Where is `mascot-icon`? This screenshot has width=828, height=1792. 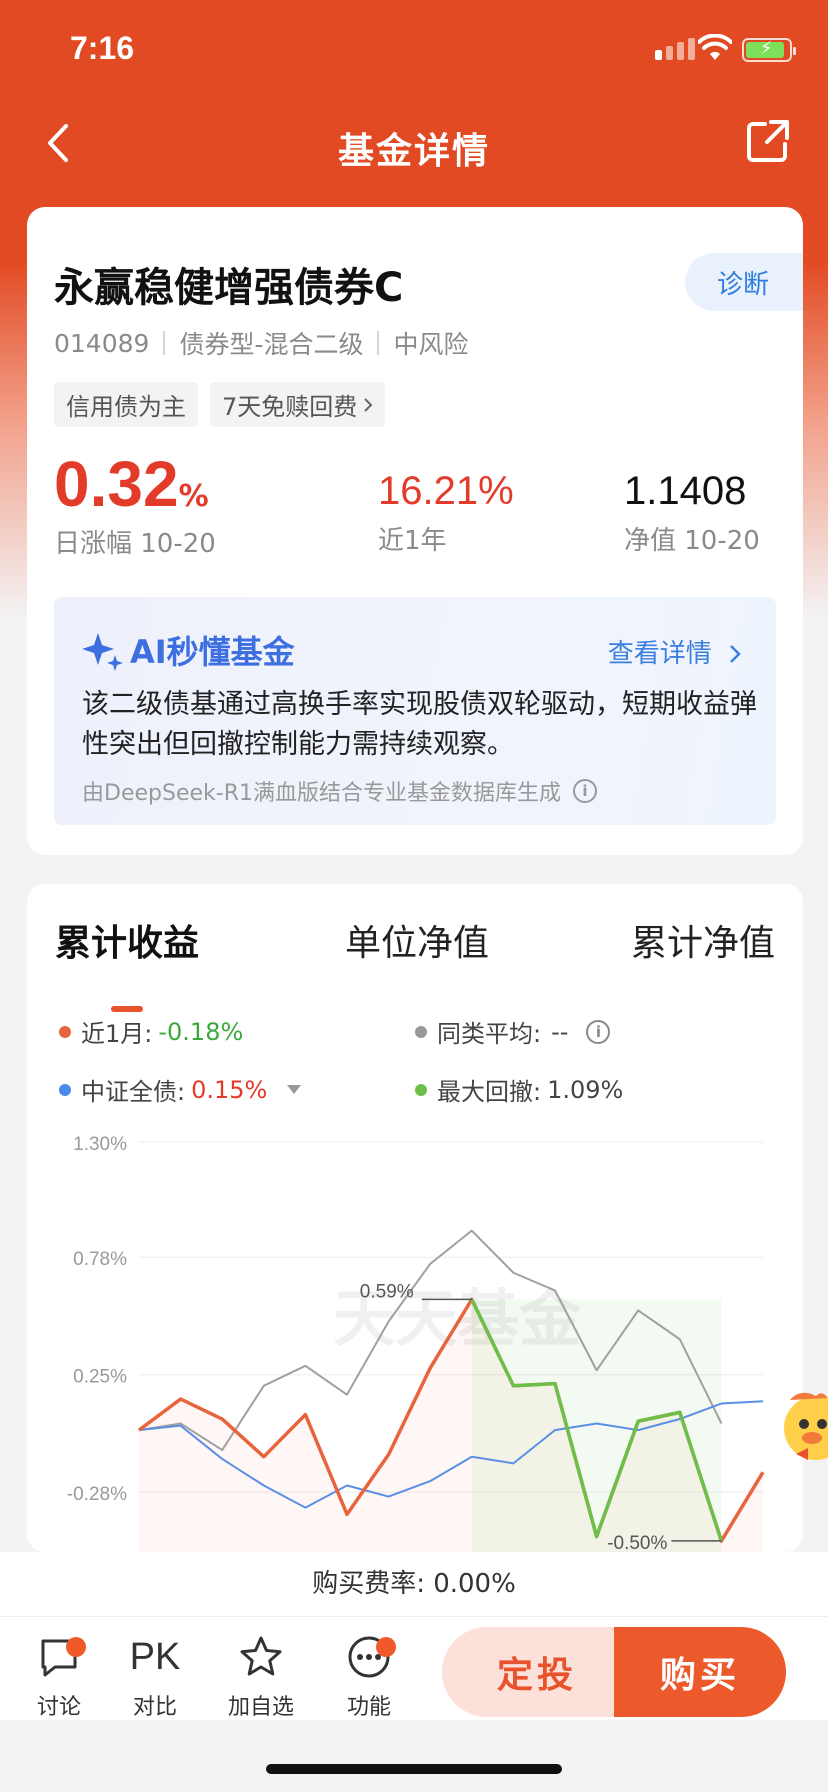
mascot-icon is located at coordinates (802, 1428).